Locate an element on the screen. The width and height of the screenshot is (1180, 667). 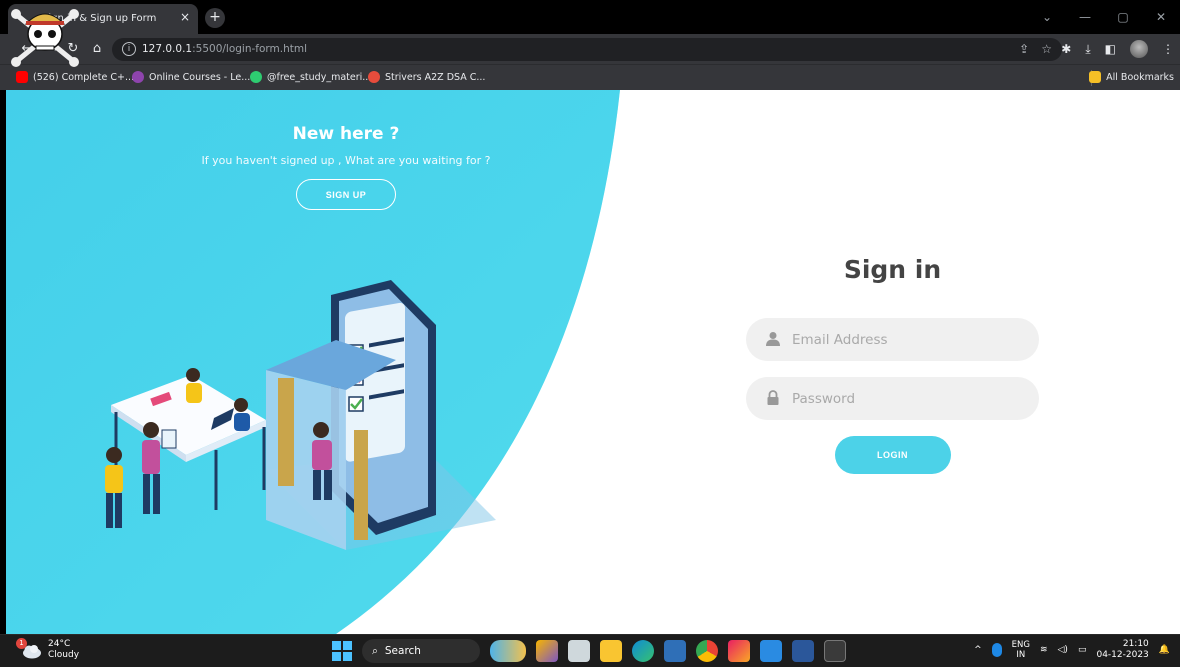
vscode-icon is located at coordinates (771, 651).